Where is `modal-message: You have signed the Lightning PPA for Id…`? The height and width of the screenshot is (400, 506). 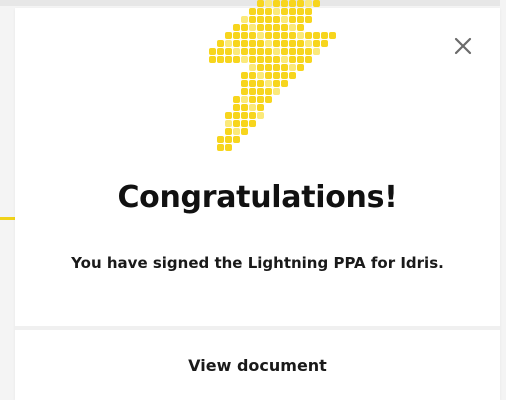 modal-message: You have signed the Lightning PPA for Id… is located at coordinates (257, 263).